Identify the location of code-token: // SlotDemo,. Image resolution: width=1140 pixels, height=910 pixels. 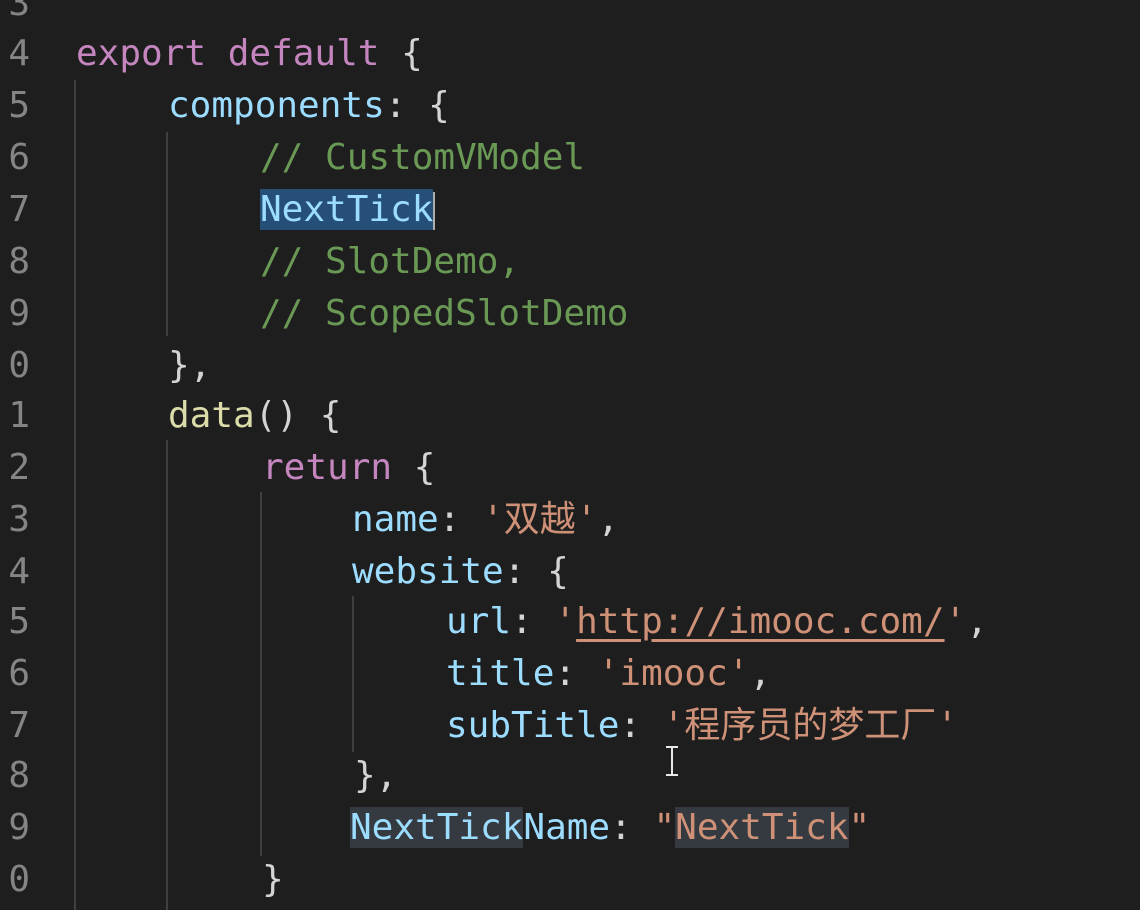
(390, 261).